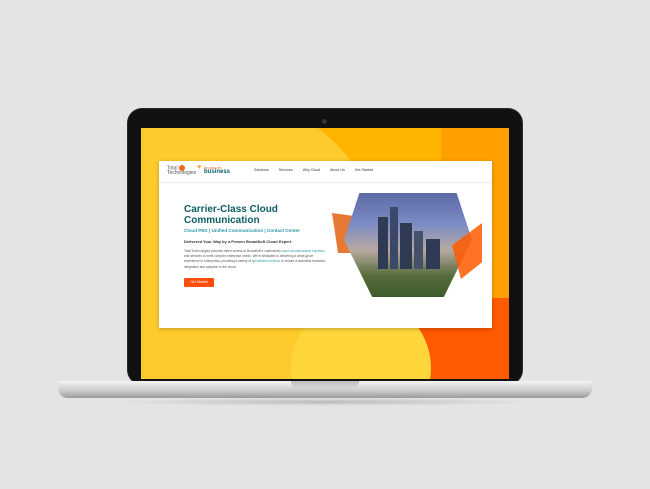 The width and height of the screenshot is (650, 489). Describe the element at coordinates (364, 170) in the screenshot. I see `nav-get-started: Get Started` at that location.